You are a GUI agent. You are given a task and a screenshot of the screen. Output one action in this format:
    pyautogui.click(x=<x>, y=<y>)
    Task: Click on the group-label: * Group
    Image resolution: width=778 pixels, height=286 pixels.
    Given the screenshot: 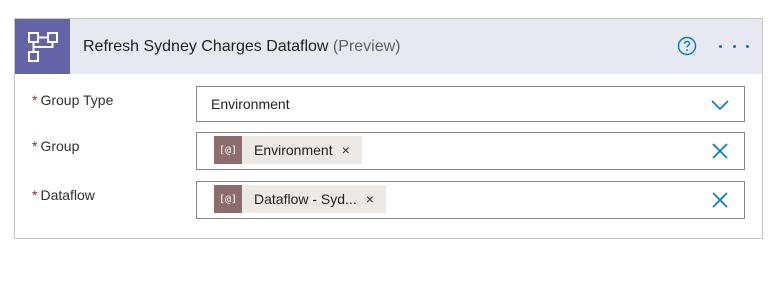 What is the action you would take?
    pyautogui.click(x=55, y=146)
    